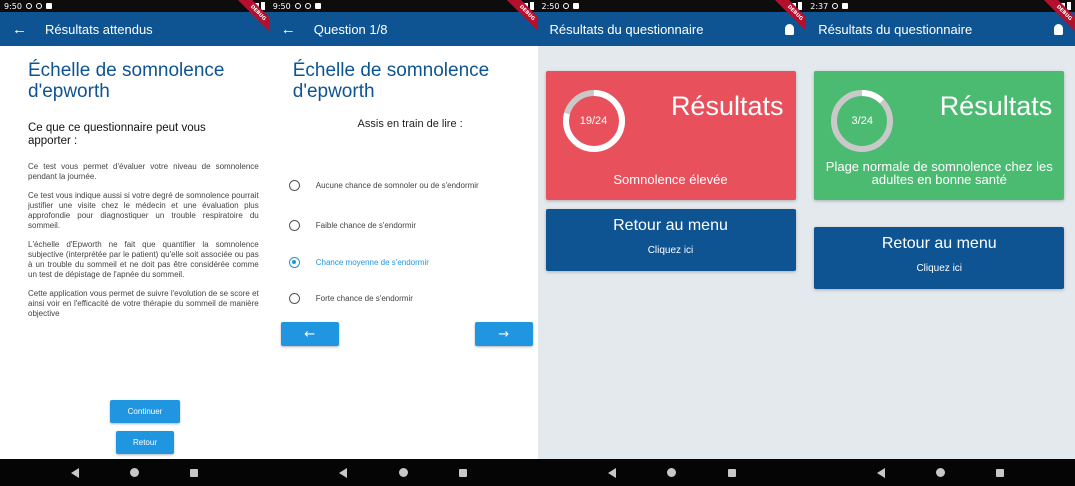 Image resolution: width=1075 pixels, height=486 pixels. I want to click on option-label: Faible chance de s'endormir, so click(365, 225).